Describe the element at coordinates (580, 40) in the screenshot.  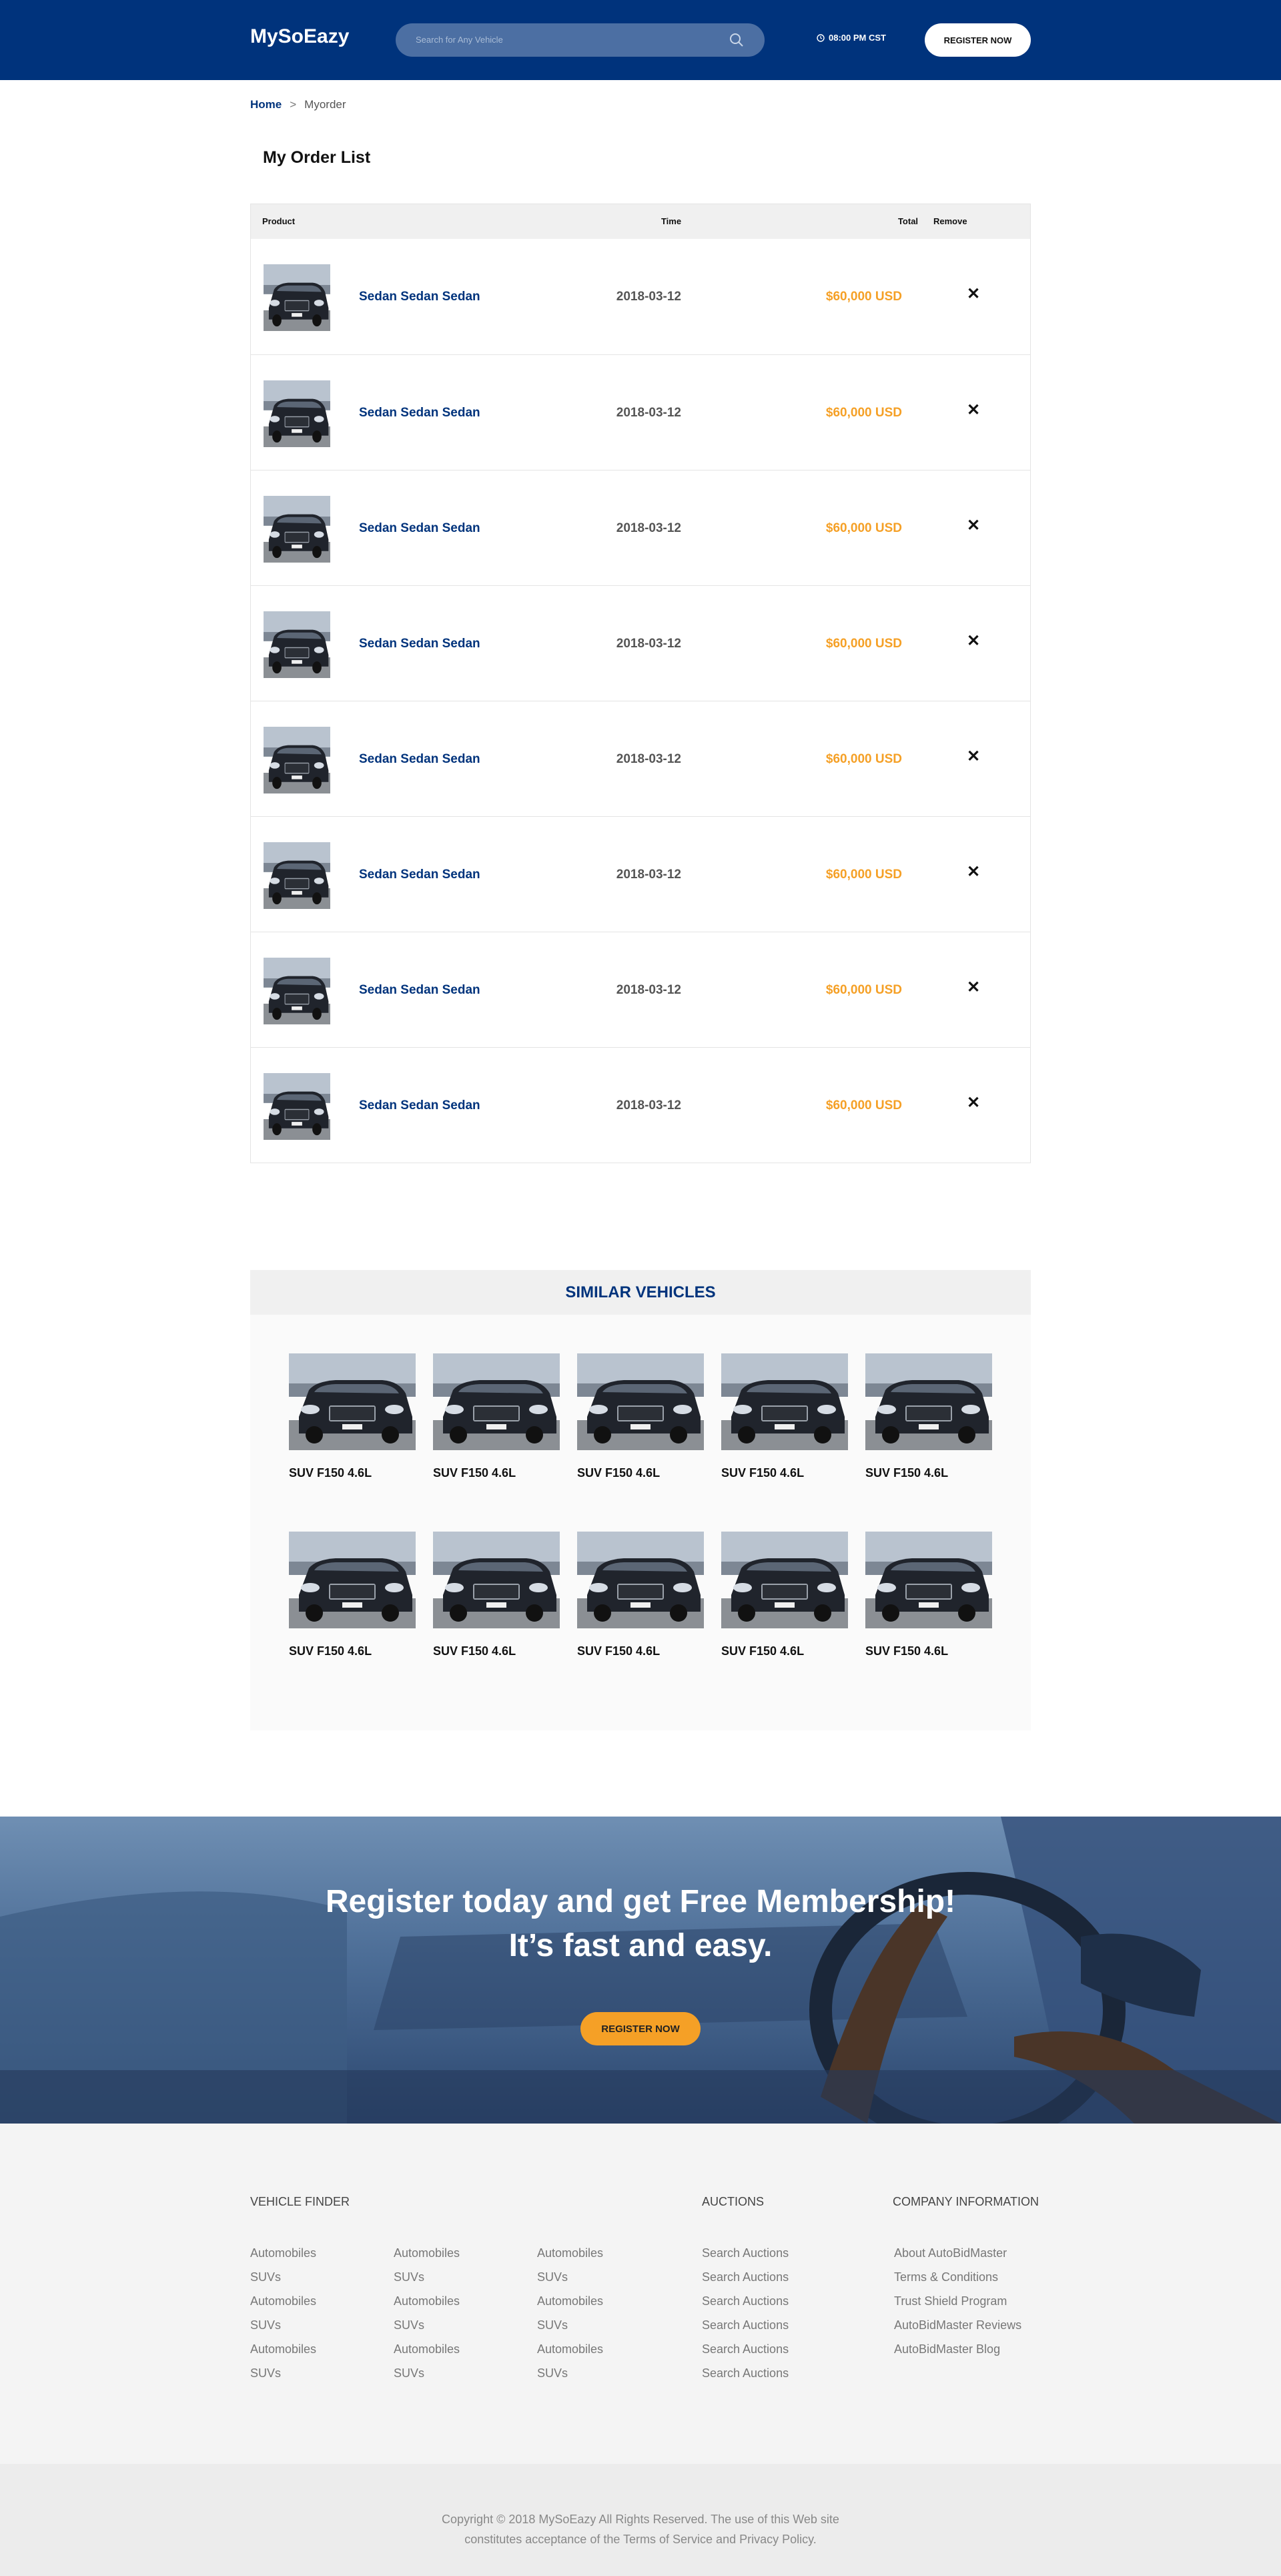
I see `search-bar: Search for Any Vehicle` at that location.